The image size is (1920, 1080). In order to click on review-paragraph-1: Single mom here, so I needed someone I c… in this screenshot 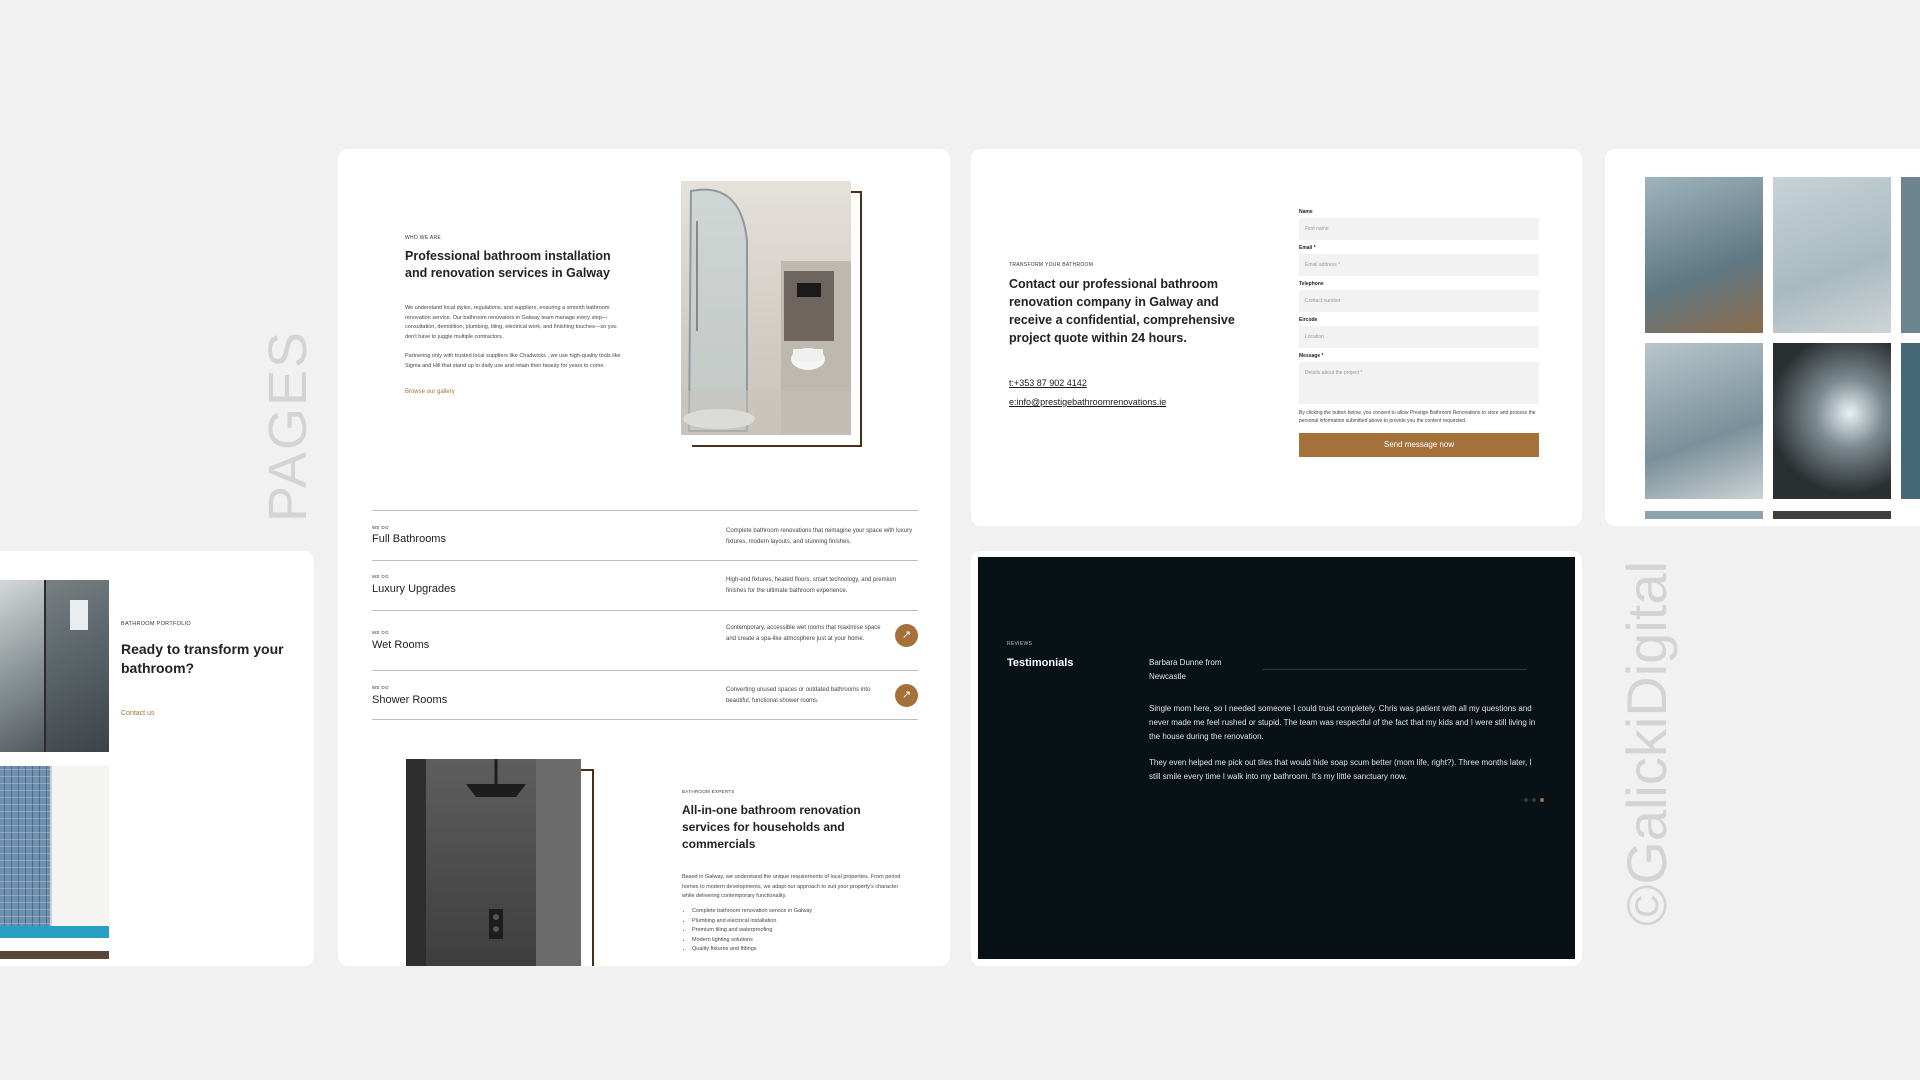, I will do `click(1342, 722)`.